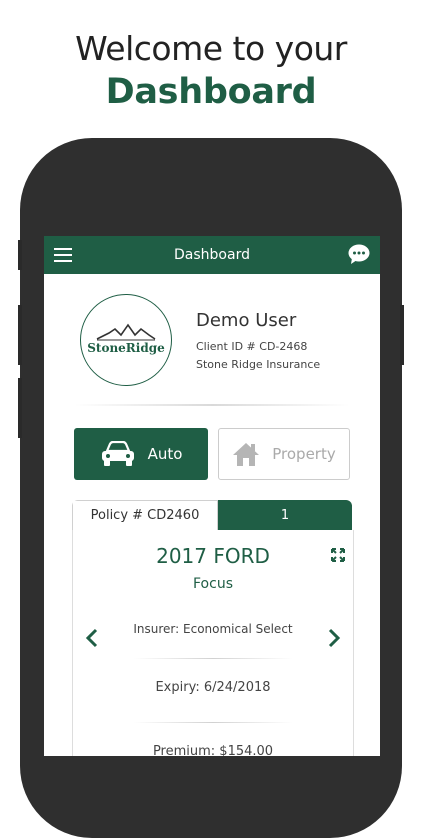  Describe the element at coordinates (285, 515) in the screenshot. I see `tab-policy-count: 1` at that location.